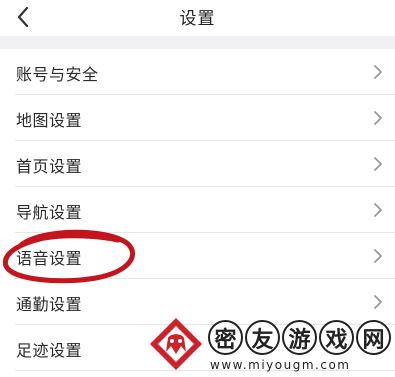 This screenshot has height=377, width=395. Describe the element at coordinates (336, 337) in the screenshot. I see `watermark-char: 戏` at that location.